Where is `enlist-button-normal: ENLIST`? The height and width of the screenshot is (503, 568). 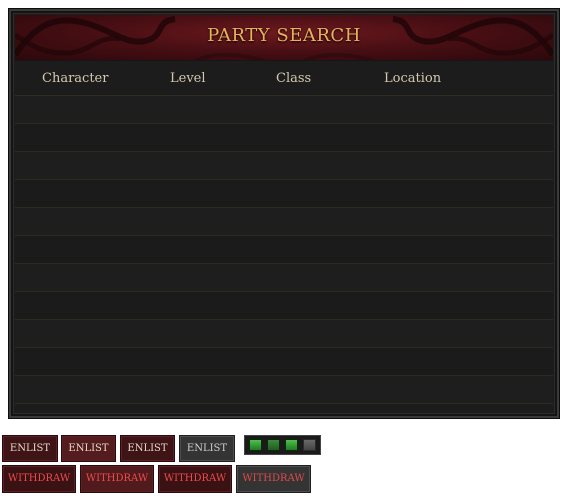 enlist-button-normal: ENLIST is located at coordinates (30, 448).